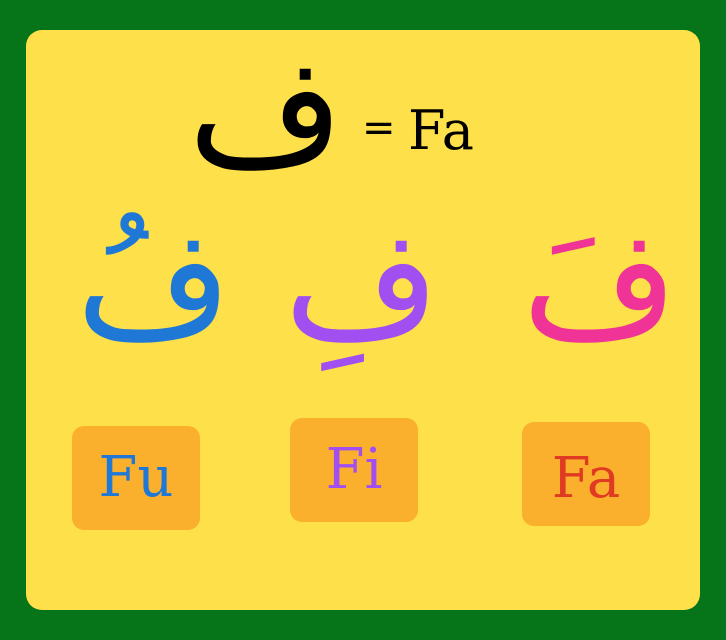 Image resolution: width=726 pixels, height=640 pixels. Describe the element at coordinates (379, 128) in the screenshot. I see `equals-sign: =` at that location.